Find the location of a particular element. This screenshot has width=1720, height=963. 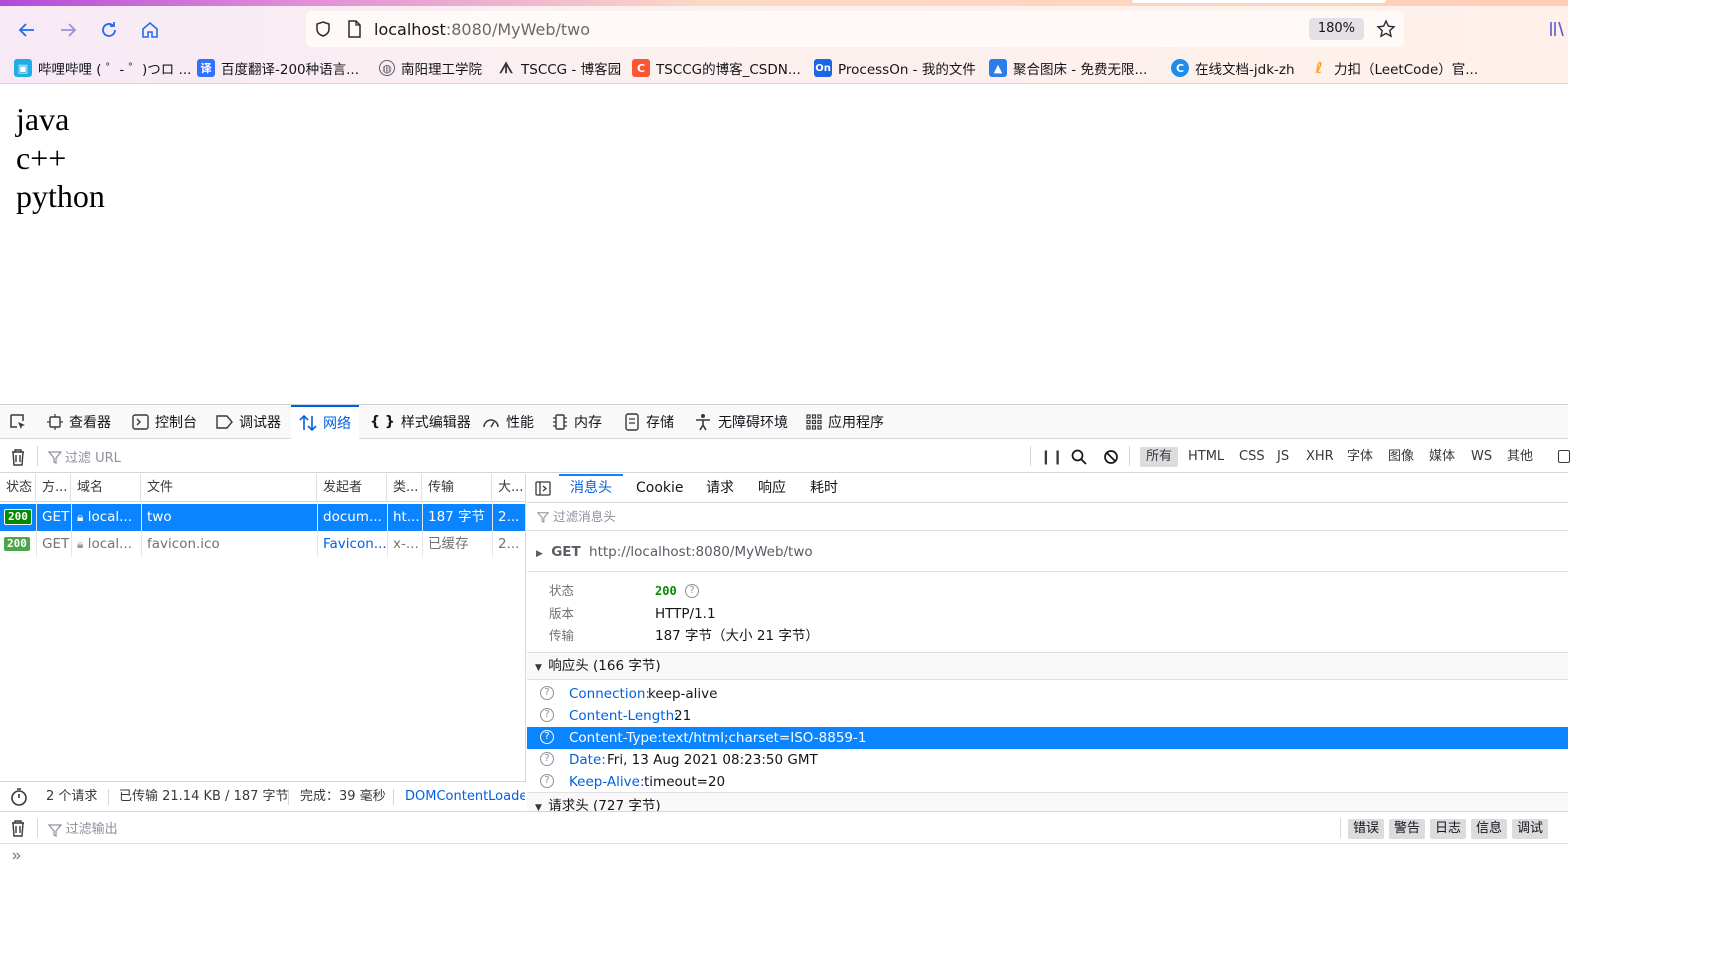

tab-inspector: 查看器 is located at coordinates (79, 422).